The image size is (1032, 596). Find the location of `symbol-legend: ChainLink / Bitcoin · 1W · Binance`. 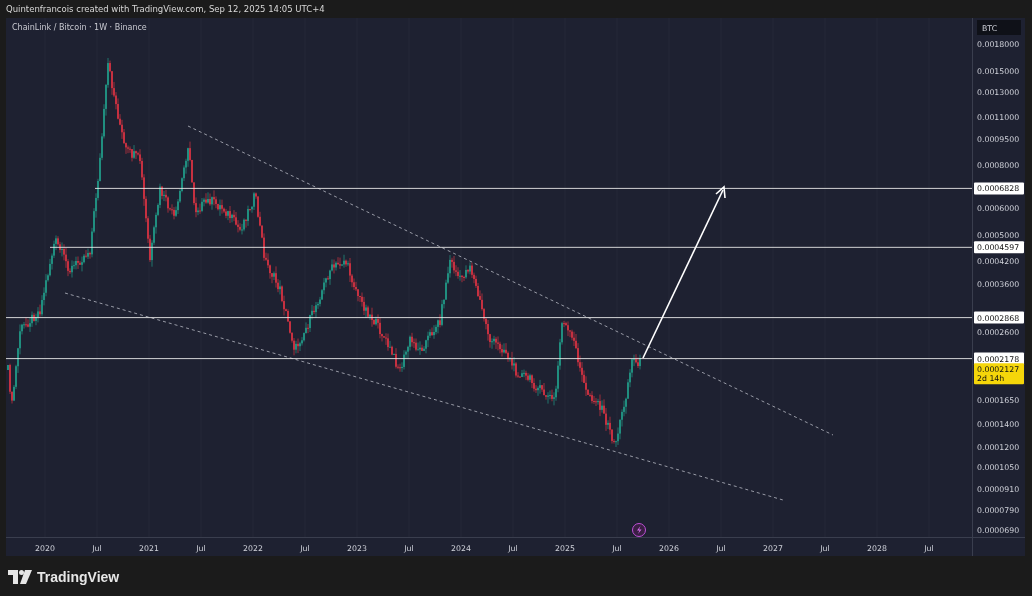

symbol-legend: ChainLink / Bitcoin · 1W · Binance is located at coordinates (79, 27).